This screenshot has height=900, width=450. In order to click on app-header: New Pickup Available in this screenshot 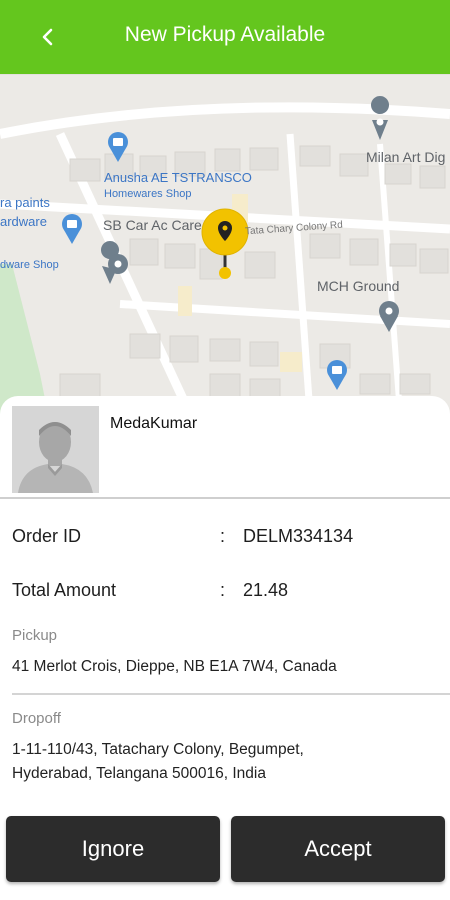, I will do `click(225, 37)`.